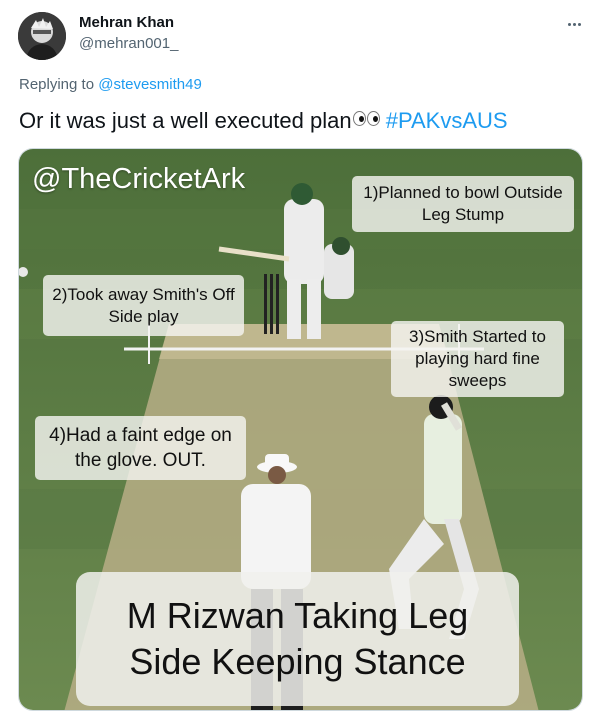  Describe the element at coordinates (150, 84) in the screenshot. I see `replying-handle-link: @stevesmith49` at that location.